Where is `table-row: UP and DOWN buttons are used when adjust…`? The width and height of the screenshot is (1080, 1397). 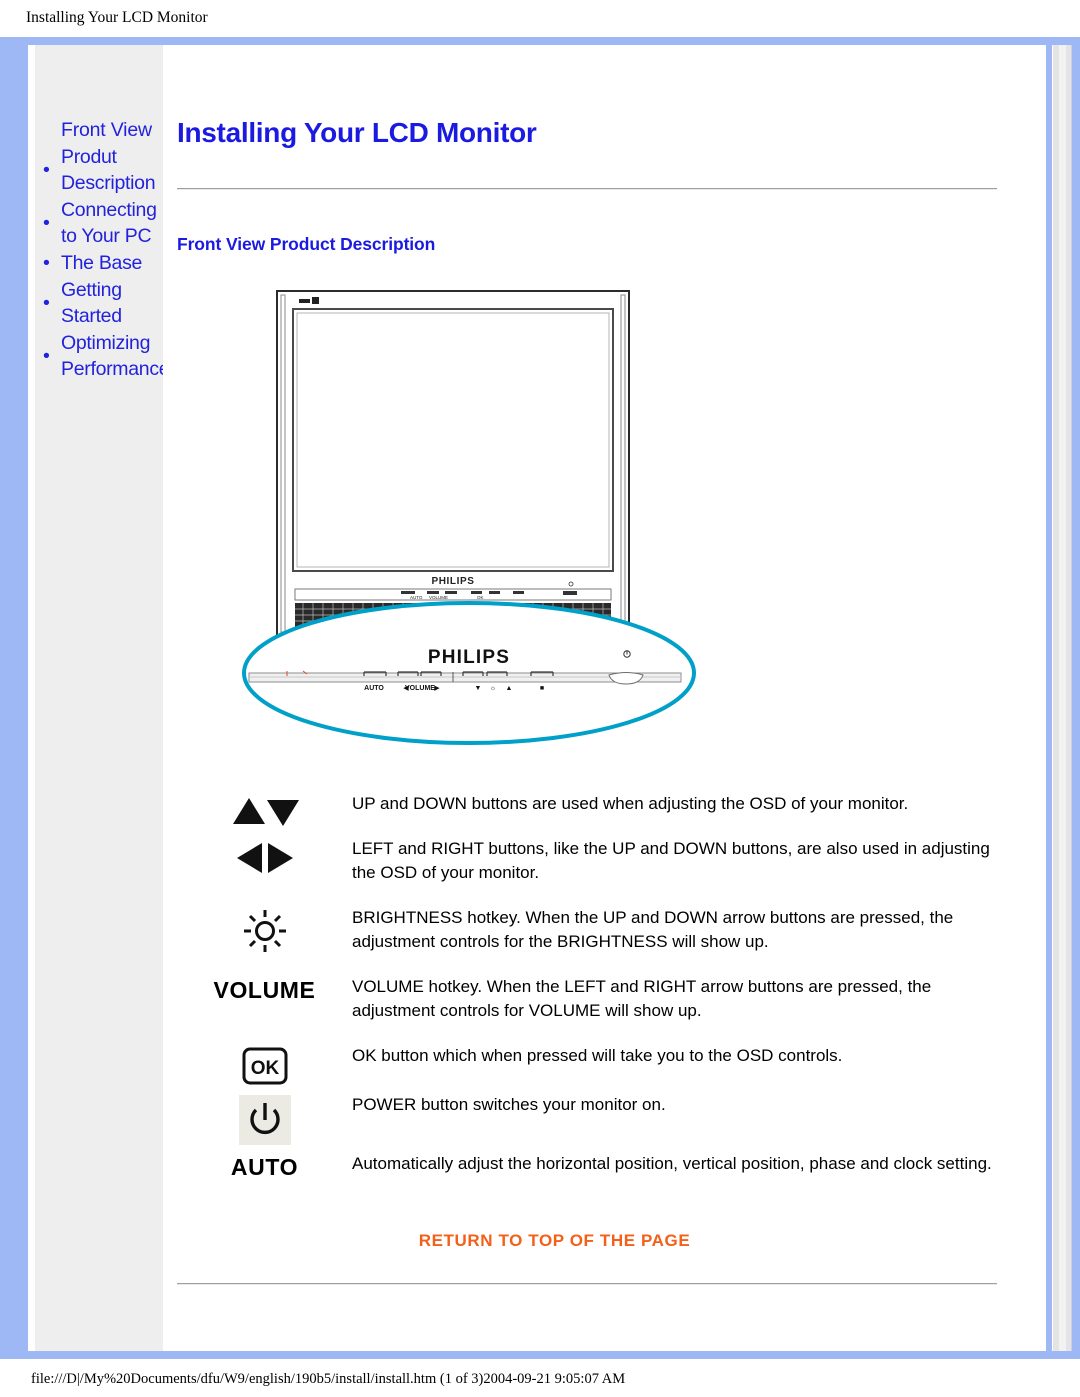
table-row: UP and DOWN buttons are used when adjust… is located at coordinates (587, 812).